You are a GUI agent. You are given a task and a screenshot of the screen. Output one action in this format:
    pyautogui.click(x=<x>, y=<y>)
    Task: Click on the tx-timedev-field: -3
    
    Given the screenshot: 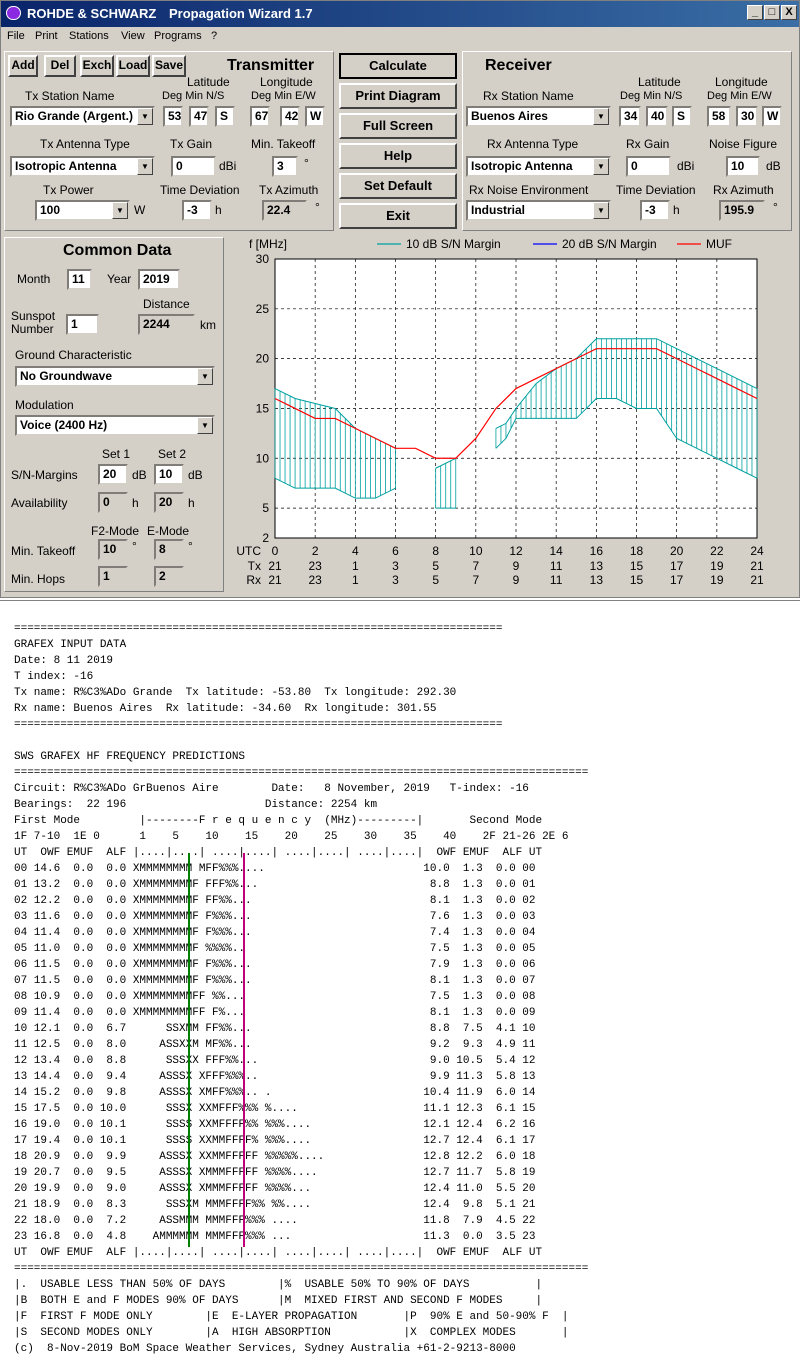 What is the action you would take?
    pyautogui.click(x=197, y=210)
    